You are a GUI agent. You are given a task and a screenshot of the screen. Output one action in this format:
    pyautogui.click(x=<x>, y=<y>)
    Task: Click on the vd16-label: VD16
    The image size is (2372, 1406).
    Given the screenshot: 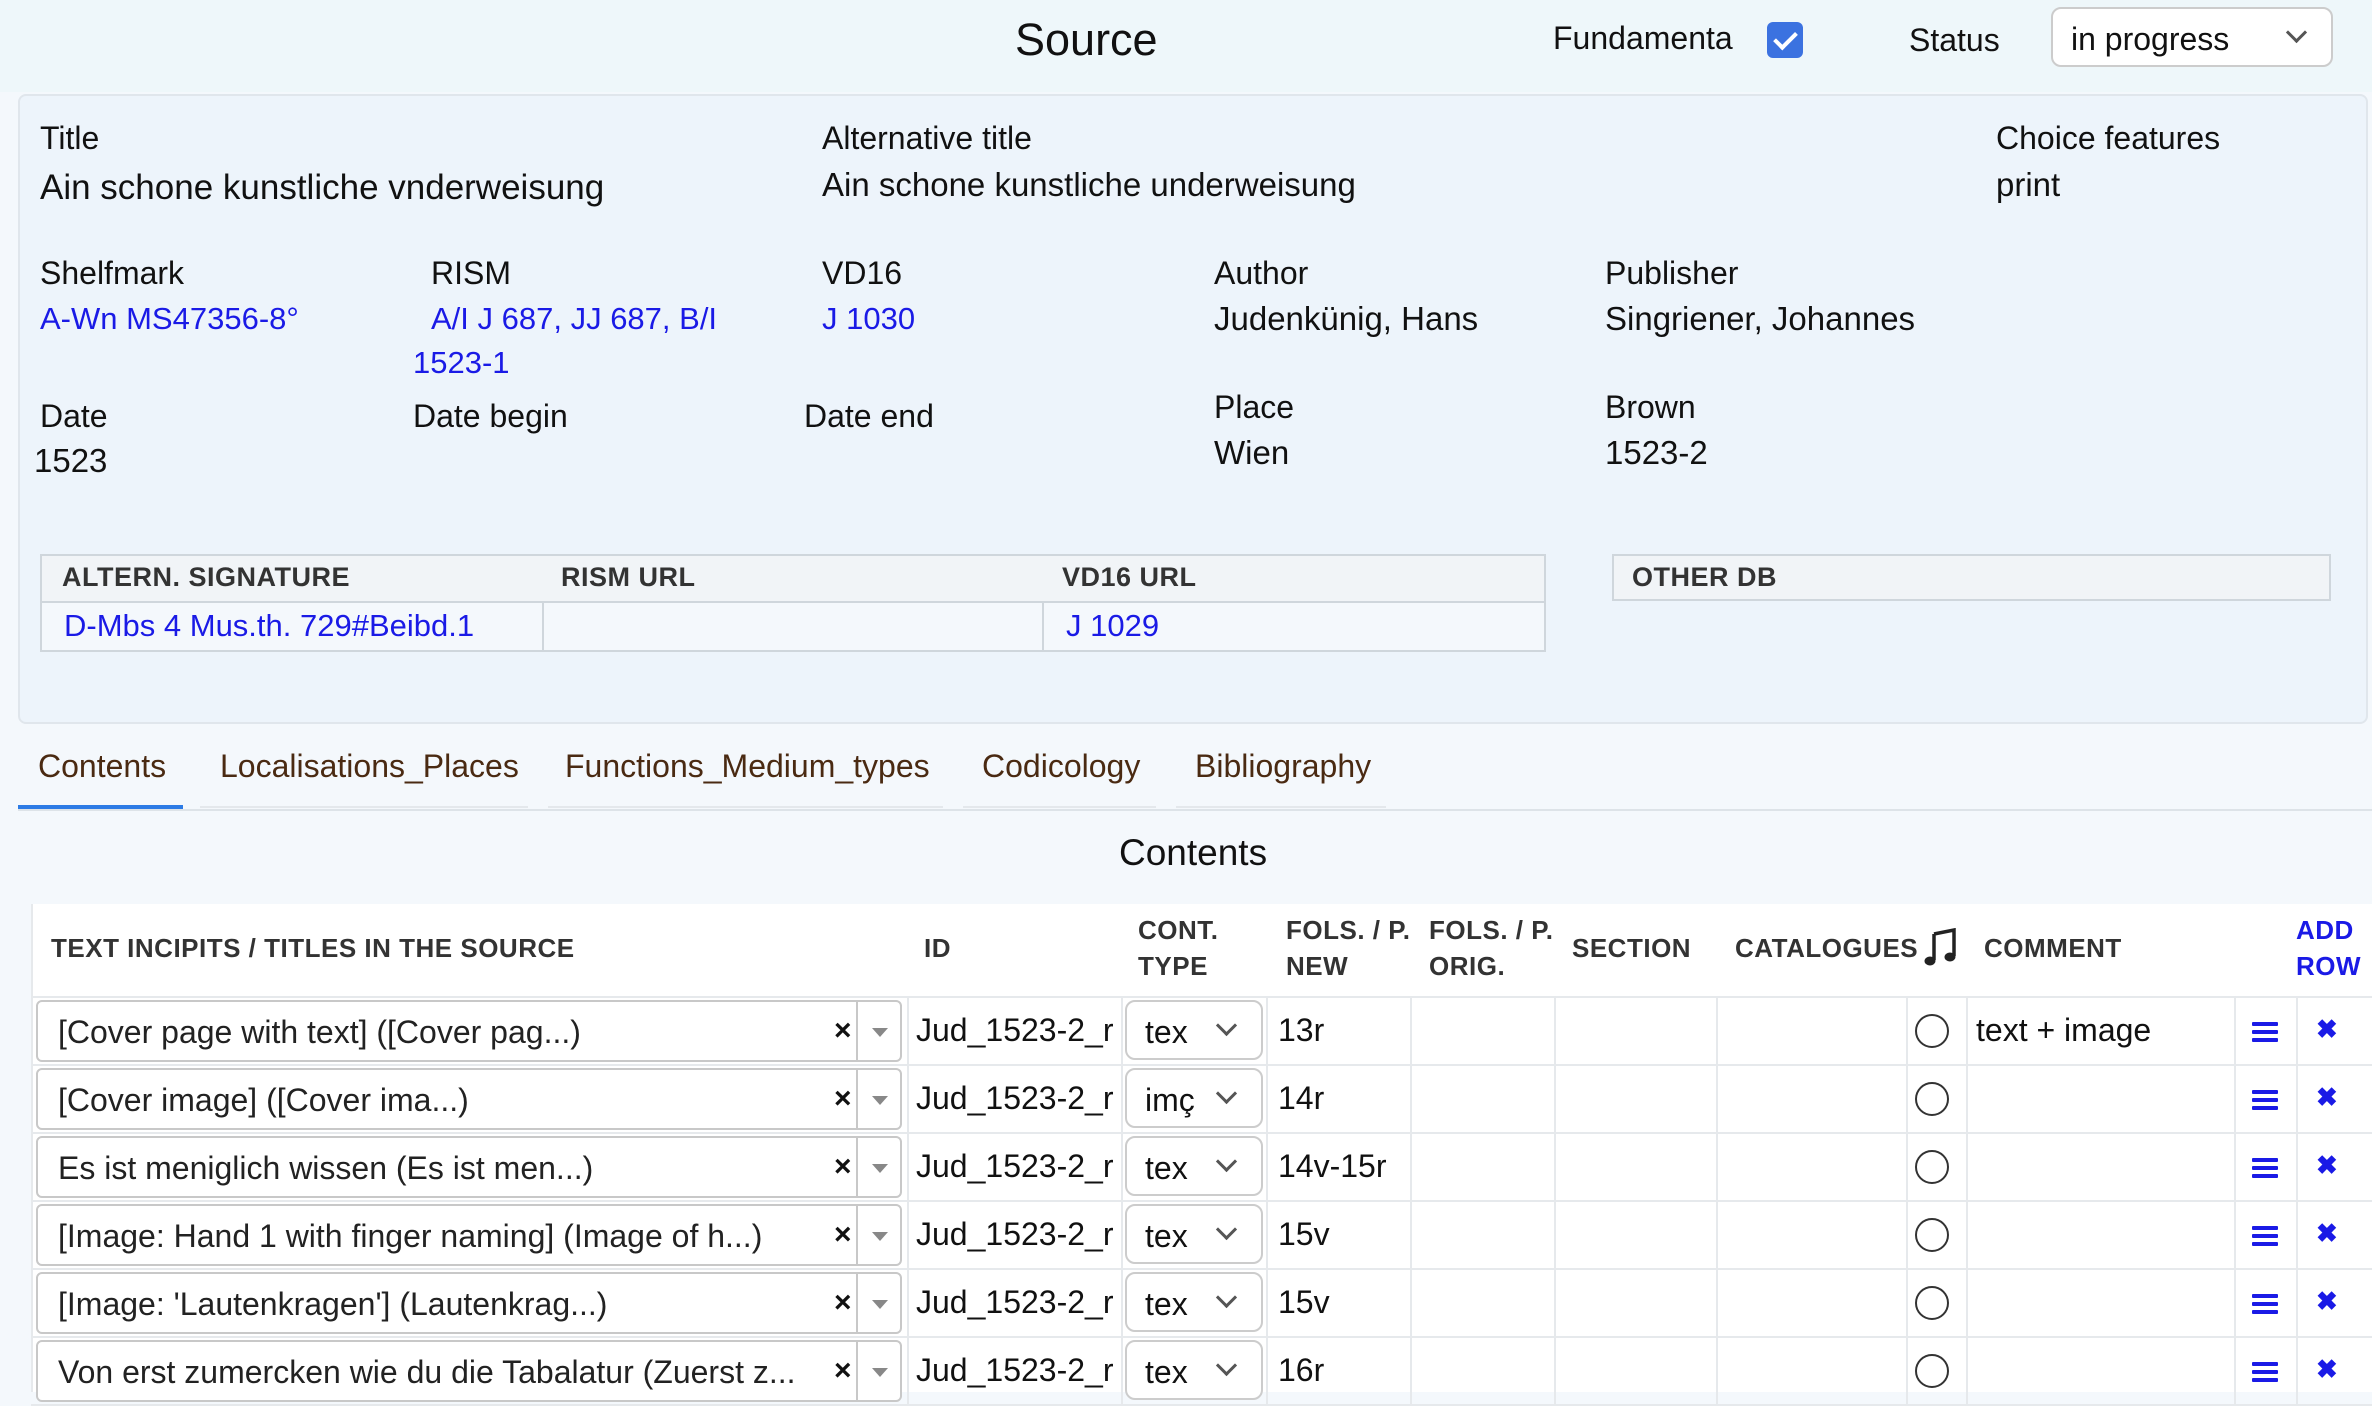 What is the action you would take?
    pyautogui.click(x=862, y=273)
    